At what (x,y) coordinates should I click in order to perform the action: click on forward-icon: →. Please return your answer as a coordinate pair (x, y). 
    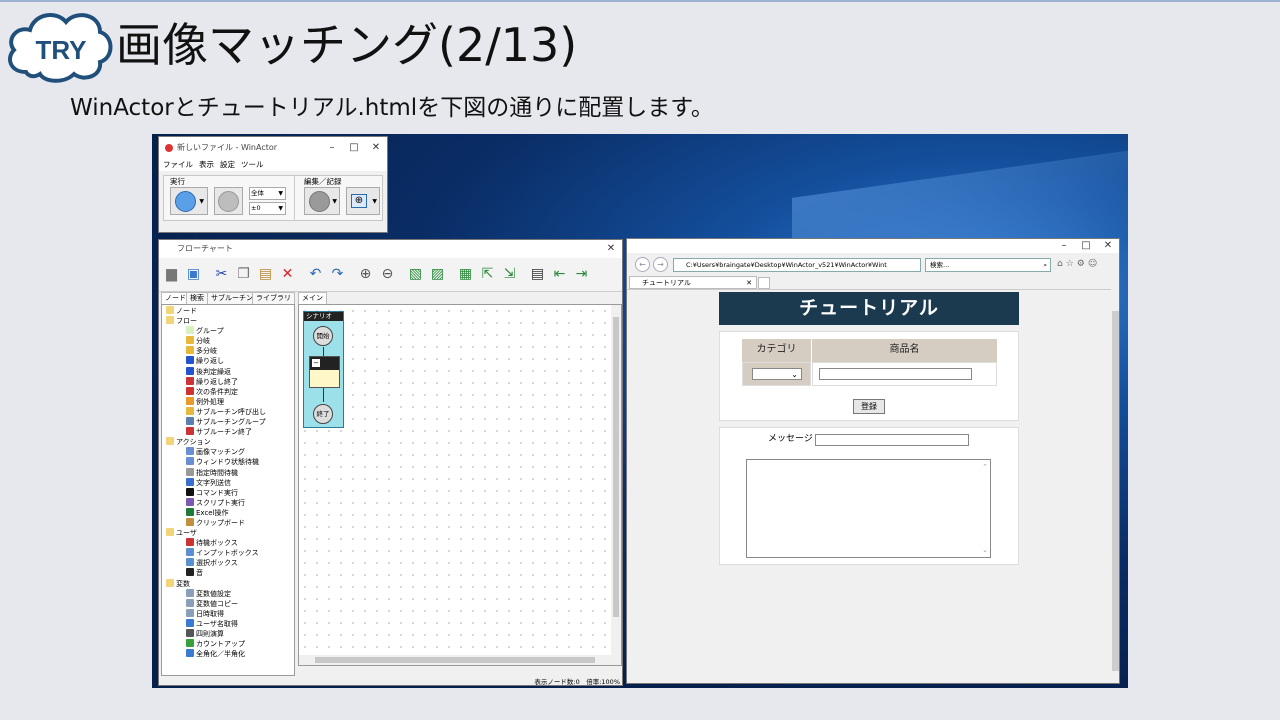
    Looking at the image, I should click on (660, 264).